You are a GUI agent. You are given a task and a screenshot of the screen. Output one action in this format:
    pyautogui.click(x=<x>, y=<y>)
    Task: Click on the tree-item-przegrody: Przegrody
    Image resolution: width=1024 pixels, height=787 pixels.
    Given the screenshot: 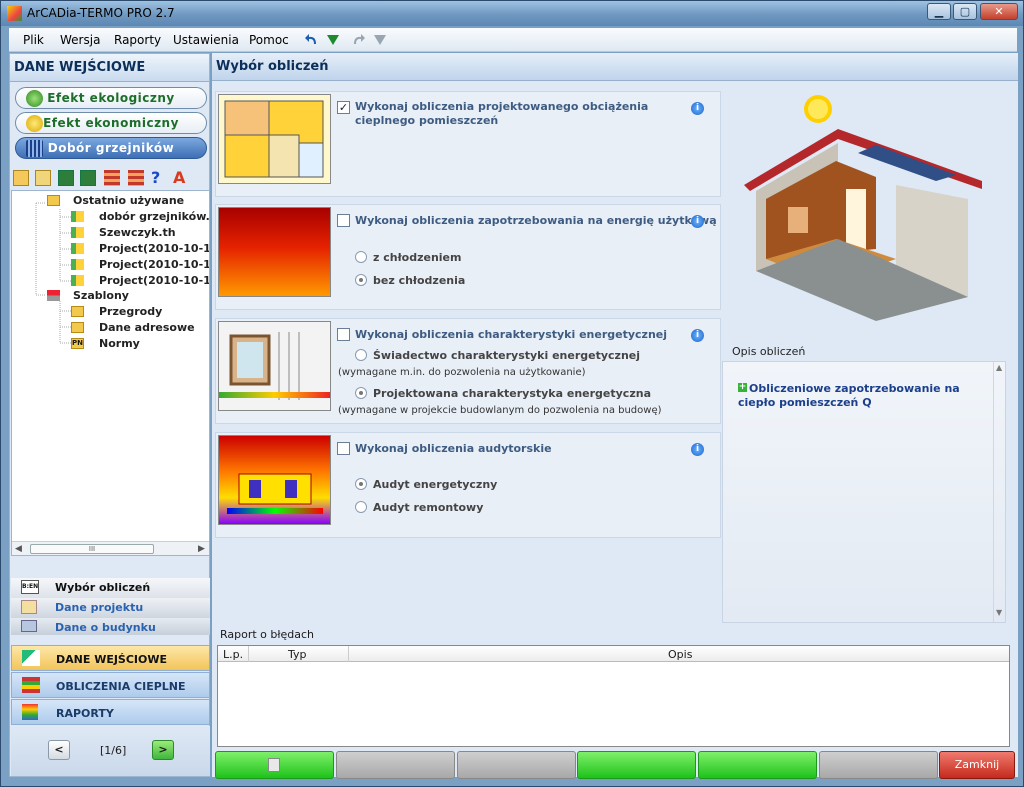 What is the action you would take?
    pyautogui.click(x=130, y=311)
    